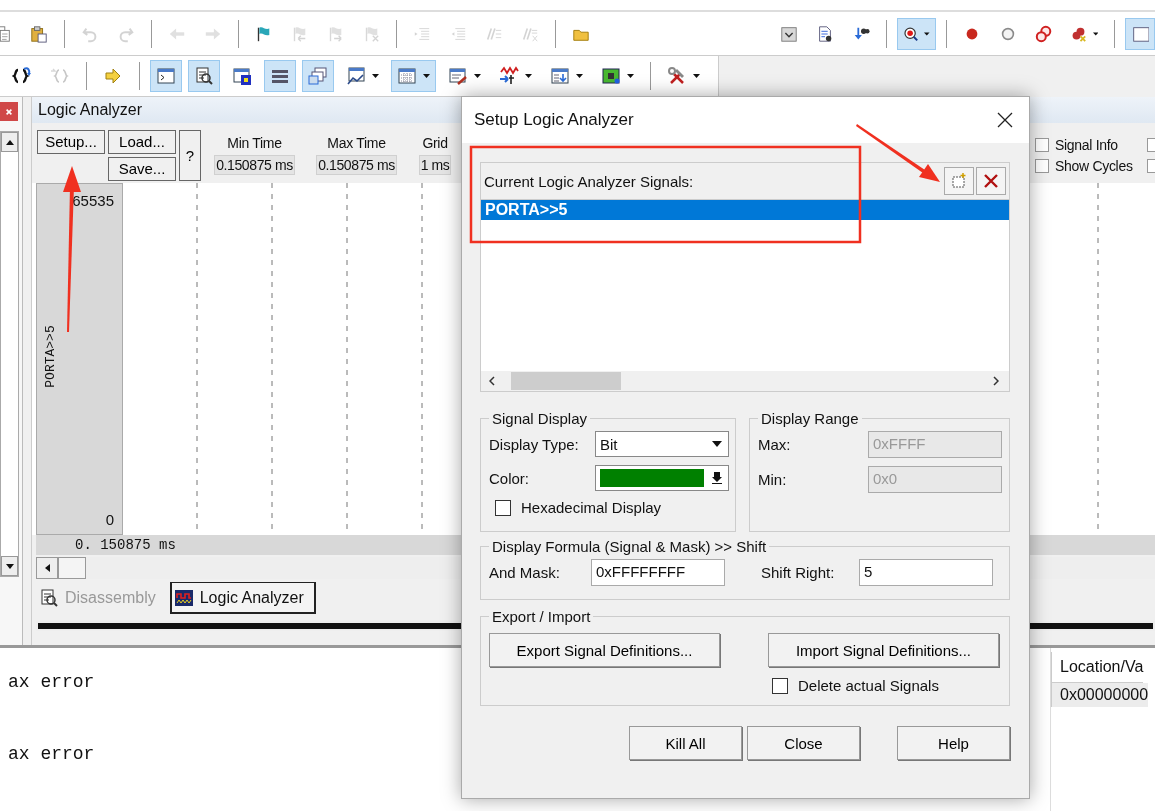  What do you see at coordinates (534, 444) in the screenshot?
I see `field-label: Display Type:` at bounding box center [534, 444].